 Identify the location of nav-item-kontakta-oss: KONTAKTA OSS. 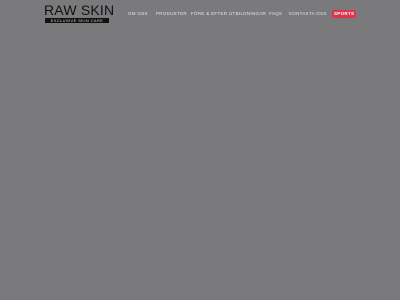
(308, 14).